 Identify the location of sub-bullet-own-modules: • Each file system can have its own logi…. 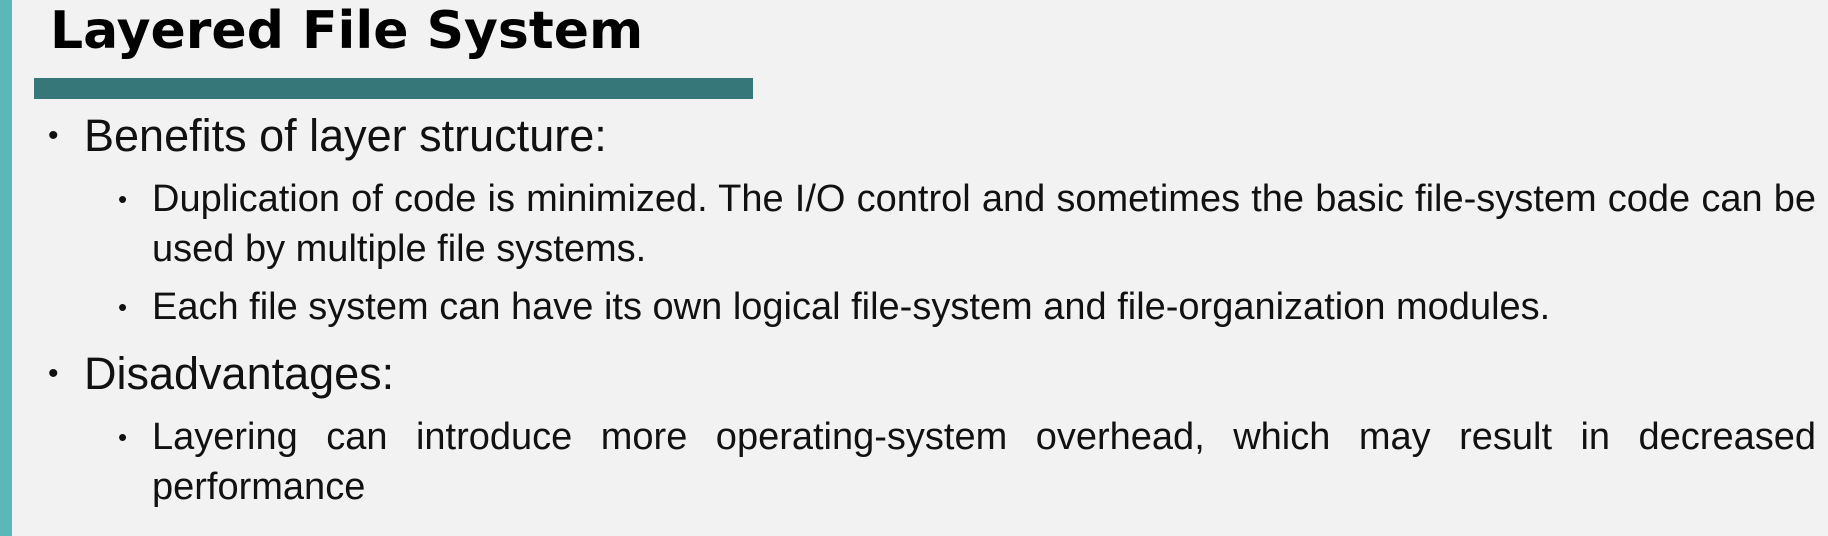
(967, 307).